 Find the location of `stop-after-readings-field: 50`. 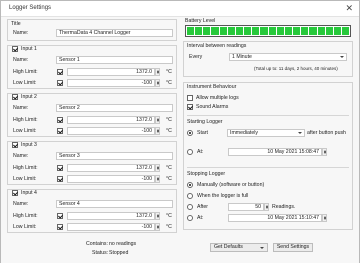

stop-after-readings-field: 50 is located at coordinates (246, 207).